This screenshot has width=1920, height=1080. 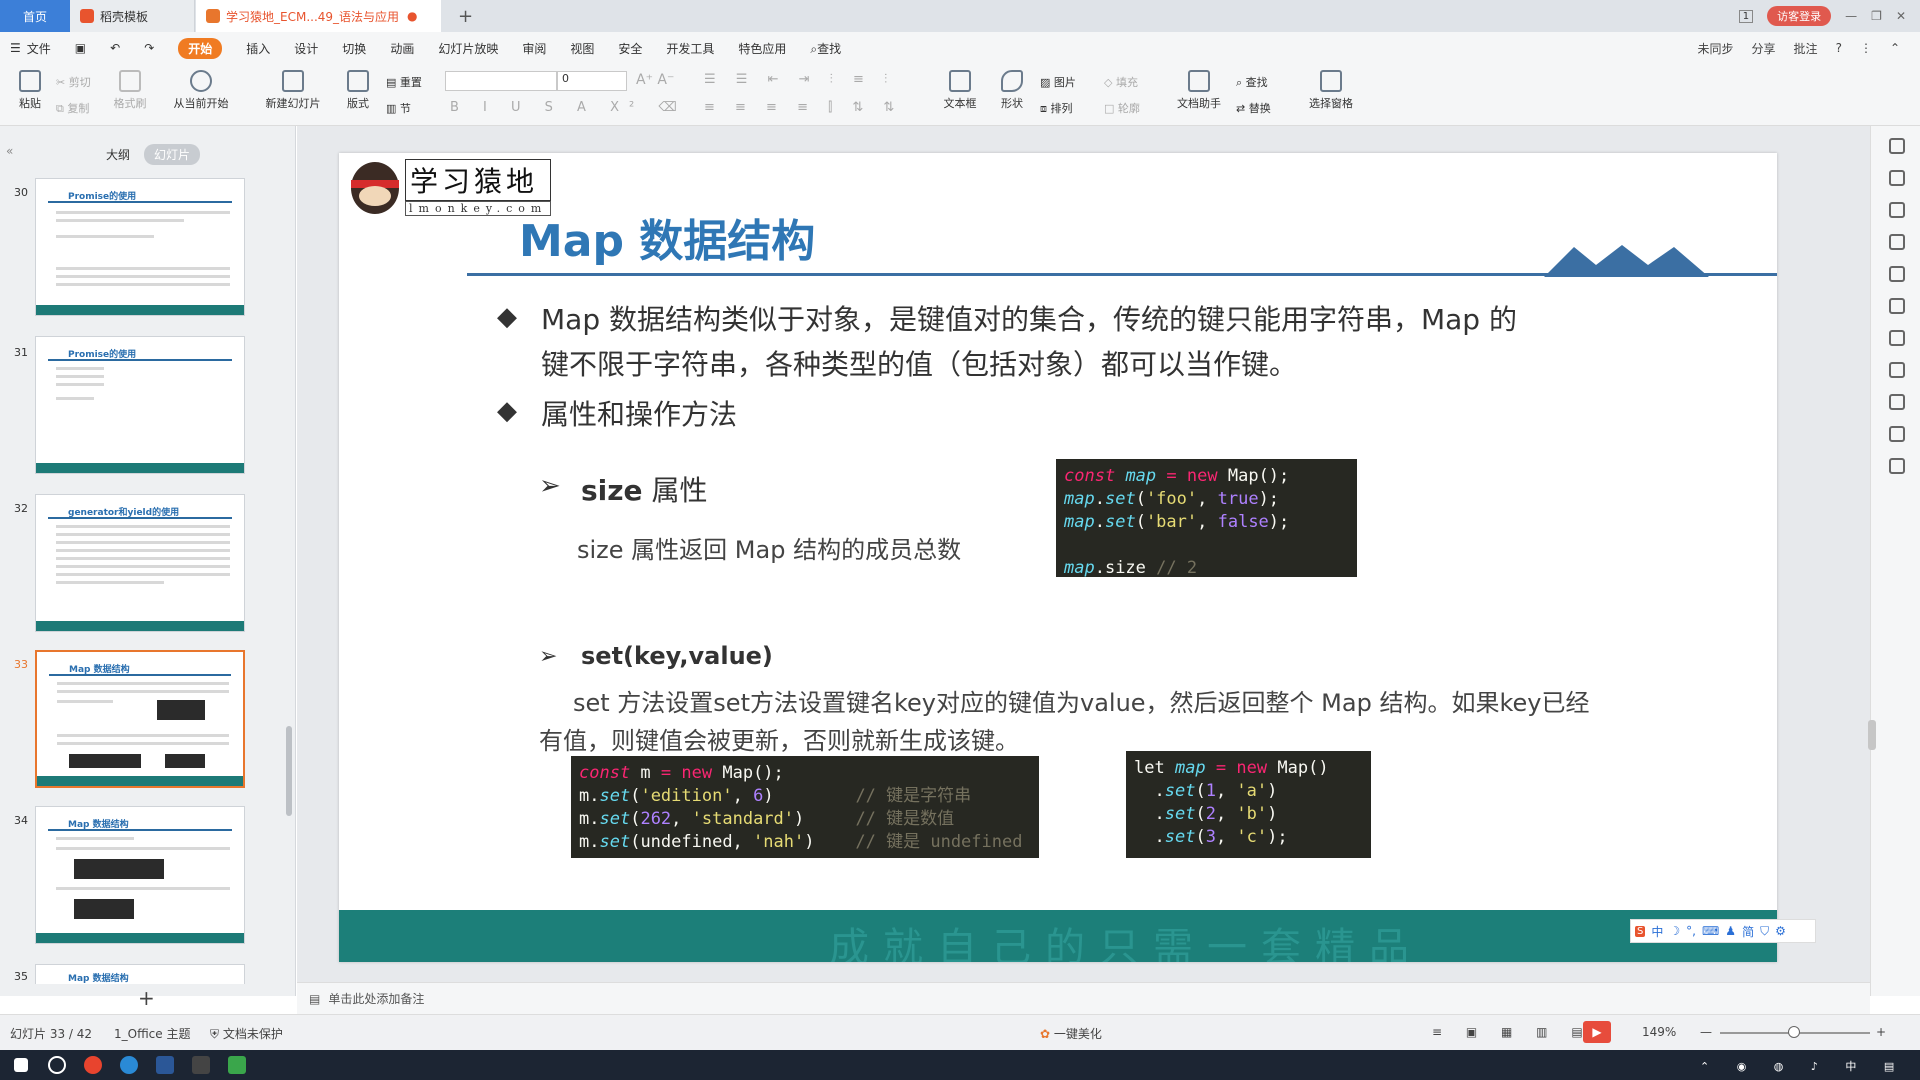 What do you see at coordinates (630, 48) in the screenshot?
I see `menu-security: 安全` at bounding box center [630, 48].